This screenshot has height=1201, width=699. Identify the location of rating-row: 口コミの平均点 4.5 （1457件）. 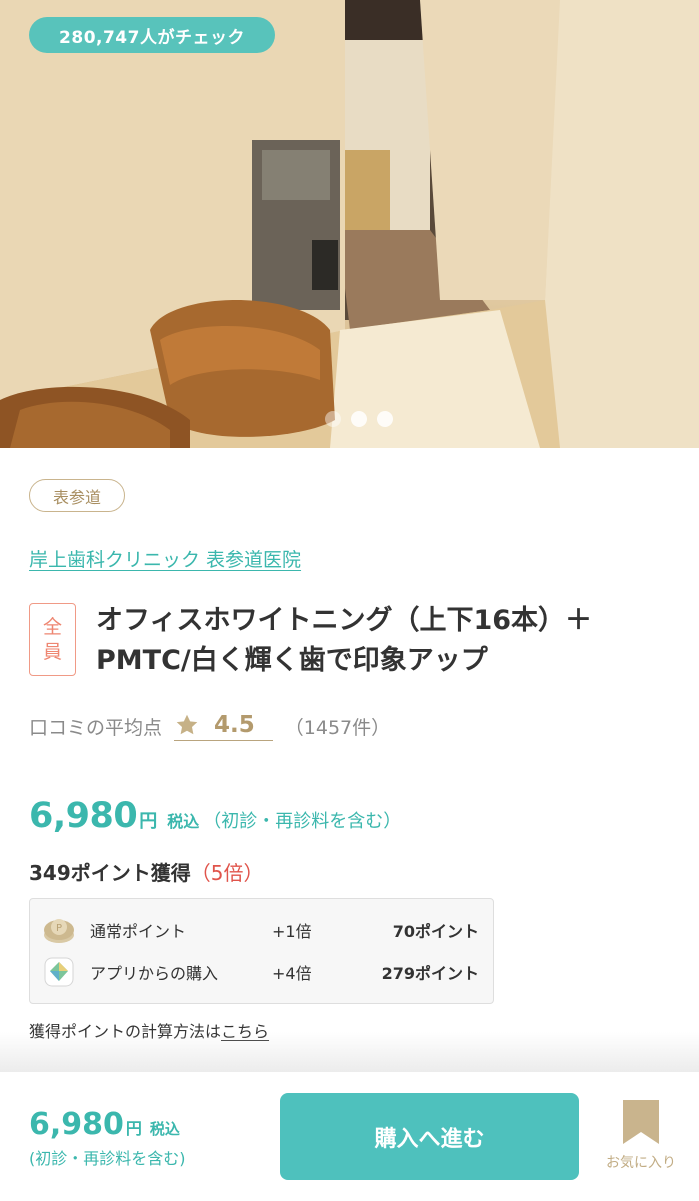
(209, 726).